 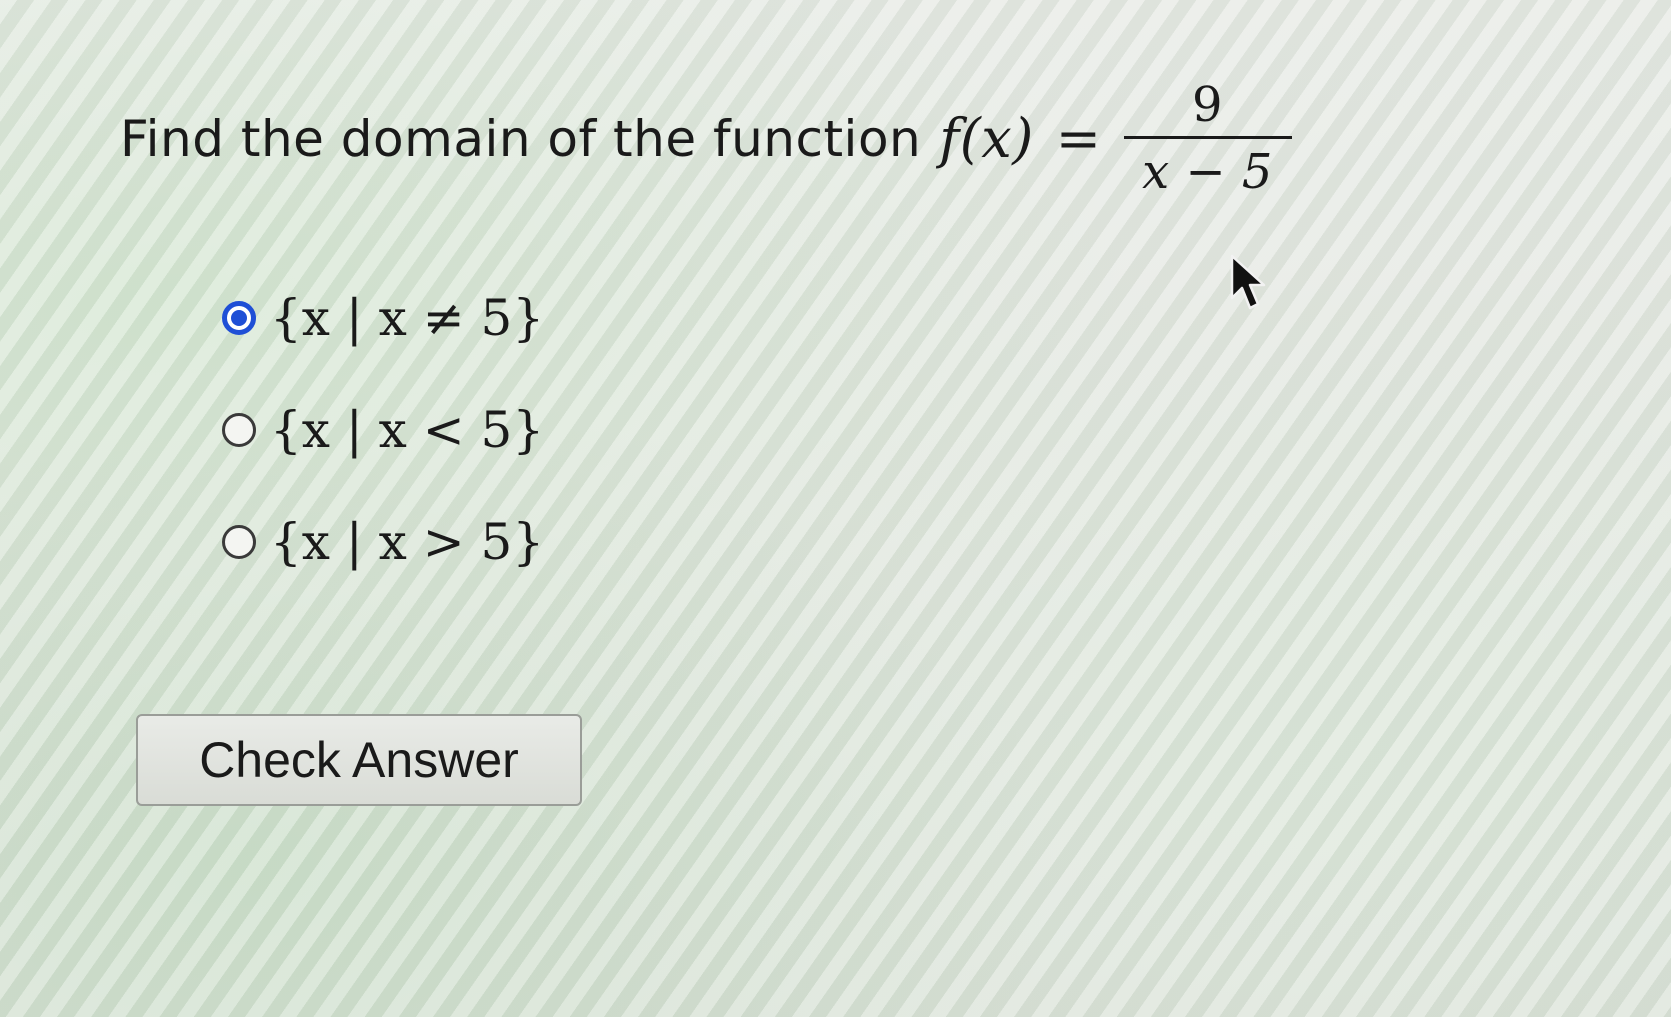 I want to click on arrow-cursor-icon, so click(x=1248, y=282).